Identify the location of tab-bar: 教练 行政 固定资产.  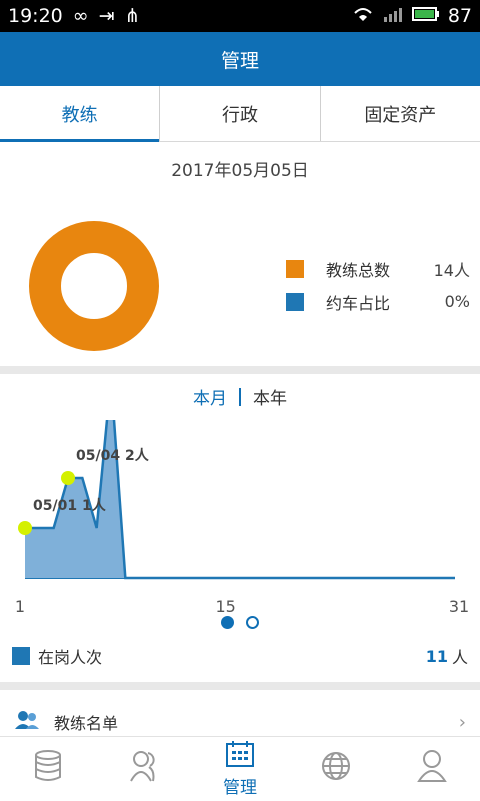
(240, 114).